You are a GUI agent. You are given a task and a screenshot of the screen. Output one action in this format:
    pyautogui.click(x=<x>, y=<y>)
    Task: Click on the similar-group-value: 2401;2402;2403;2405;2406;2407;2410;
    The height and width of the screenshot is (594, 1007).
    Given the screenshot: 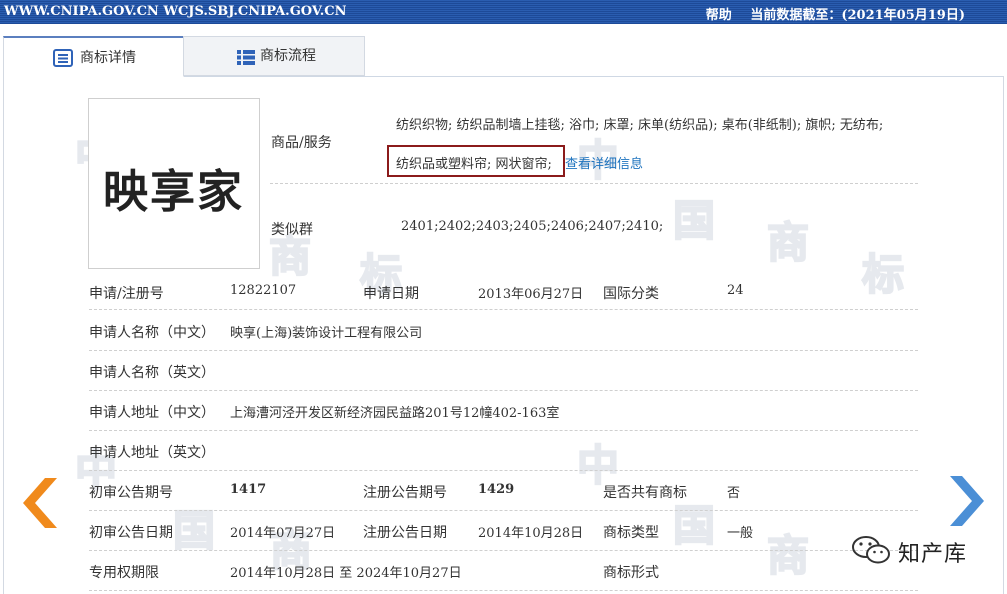 What is the action you would take?
    pyautogui.click(x=532, y=226)
    